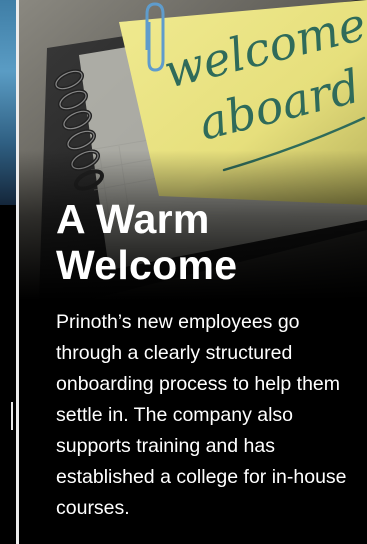  What do you see at coordinates (147, 242) in the screenshot?
I see `card-title: A Warm Welcome` at bounding box center [147, 242].